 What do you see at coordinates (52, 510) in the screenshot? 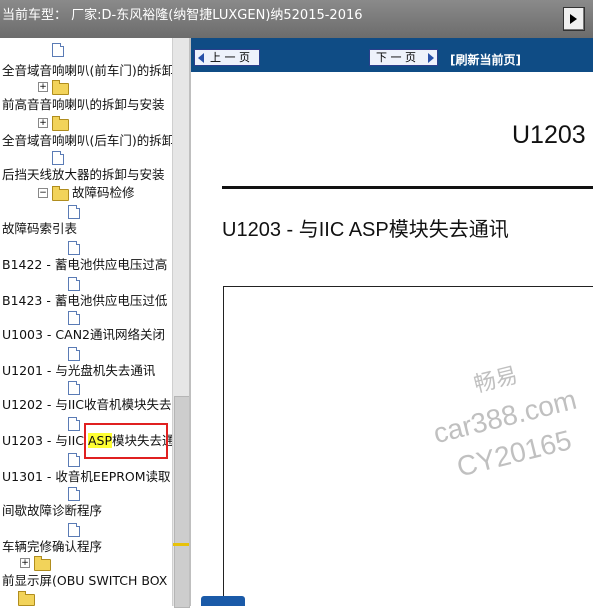
I see `tree-item-label: 间歇故障诊断程序` at bounding box center [52, 510].